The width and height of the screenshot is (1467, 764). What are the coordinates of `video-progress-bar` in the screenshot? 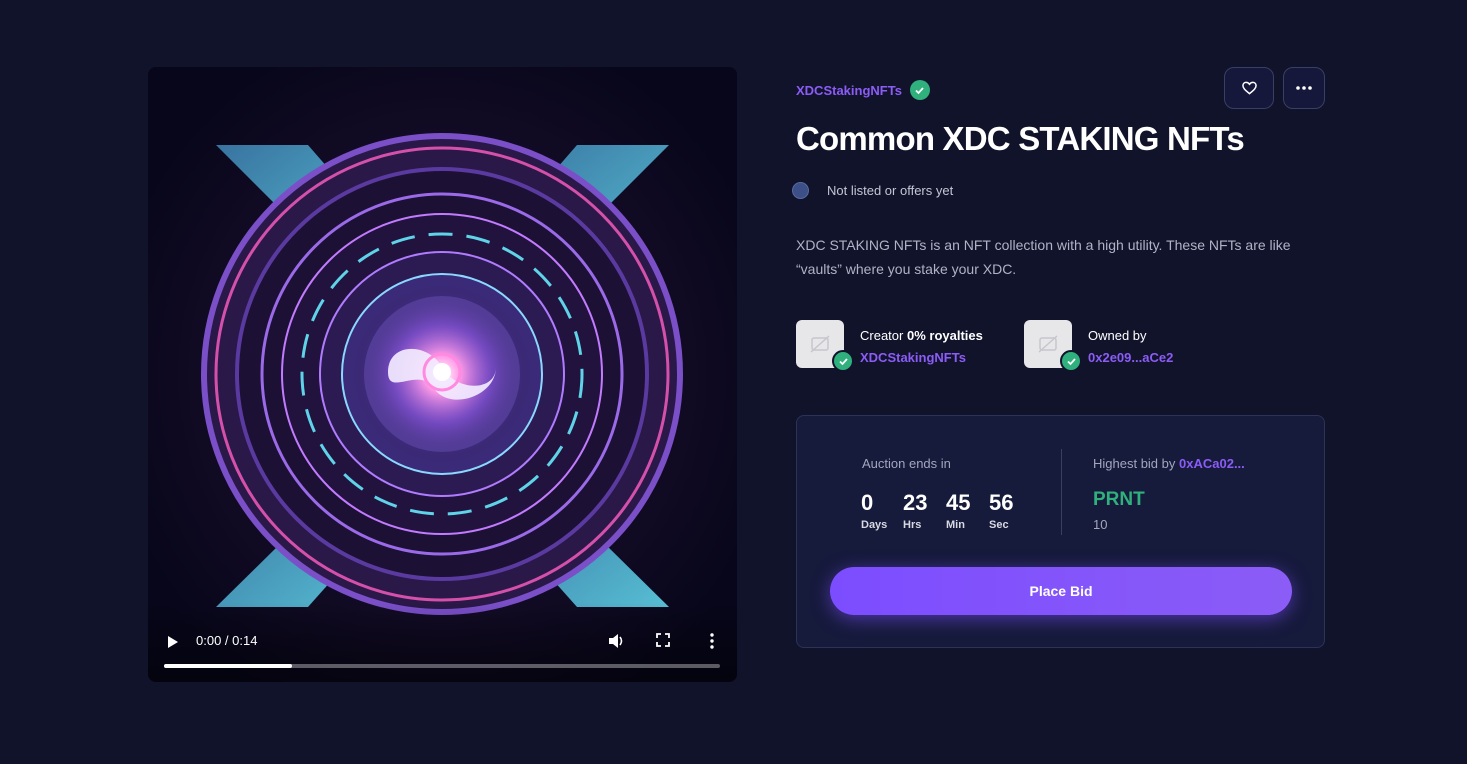 It's located at (442, 666).